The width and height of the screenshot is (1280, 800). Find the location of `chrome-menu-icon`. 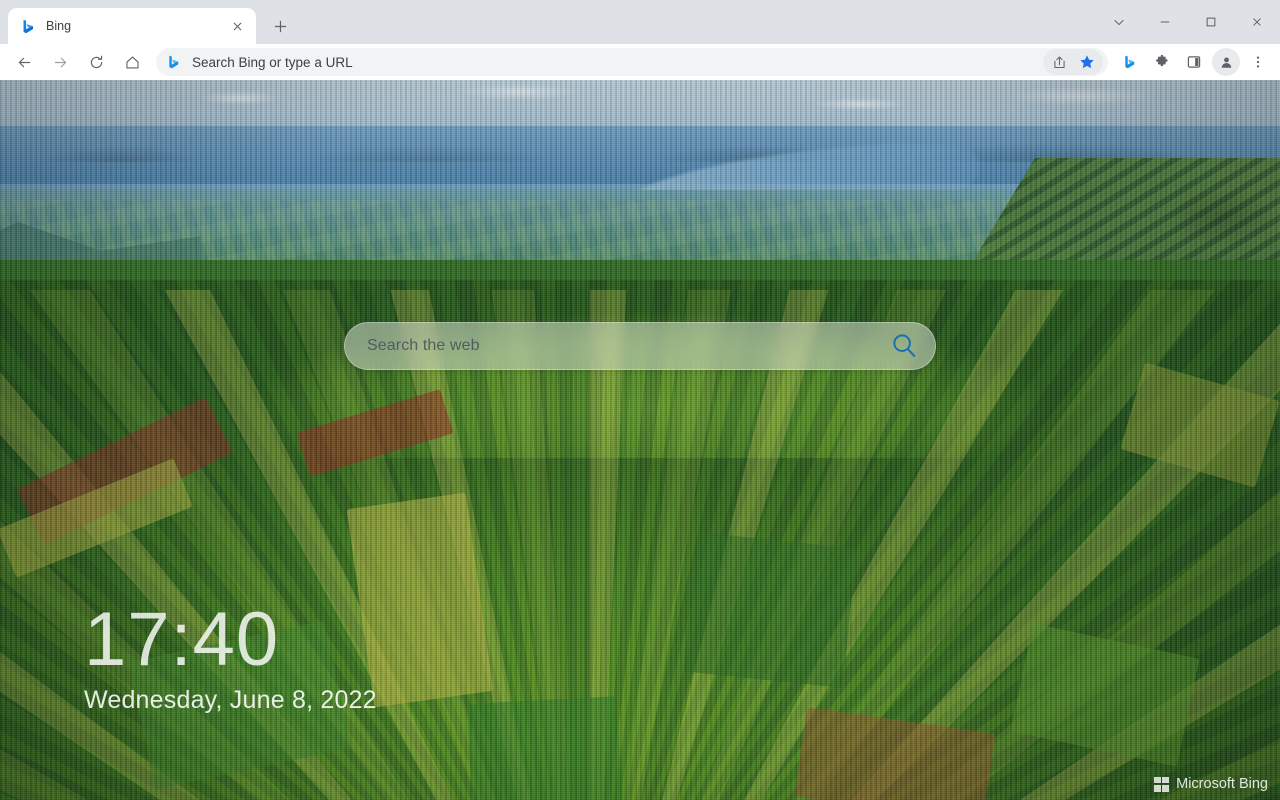

chrome-menu-icon is located at coordinates (1258, 62).